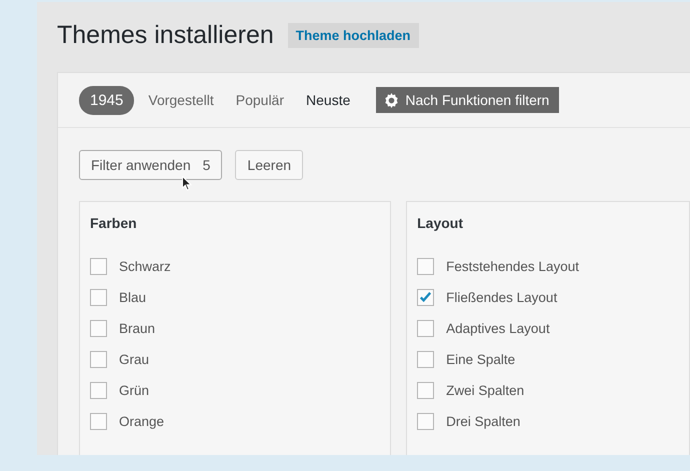 The height and width of the screenshot is (471, 690). What do you see at coordinates (440, 223) in the screenshot?
I see `group-title: Layout` at bounding box center [440, 223].